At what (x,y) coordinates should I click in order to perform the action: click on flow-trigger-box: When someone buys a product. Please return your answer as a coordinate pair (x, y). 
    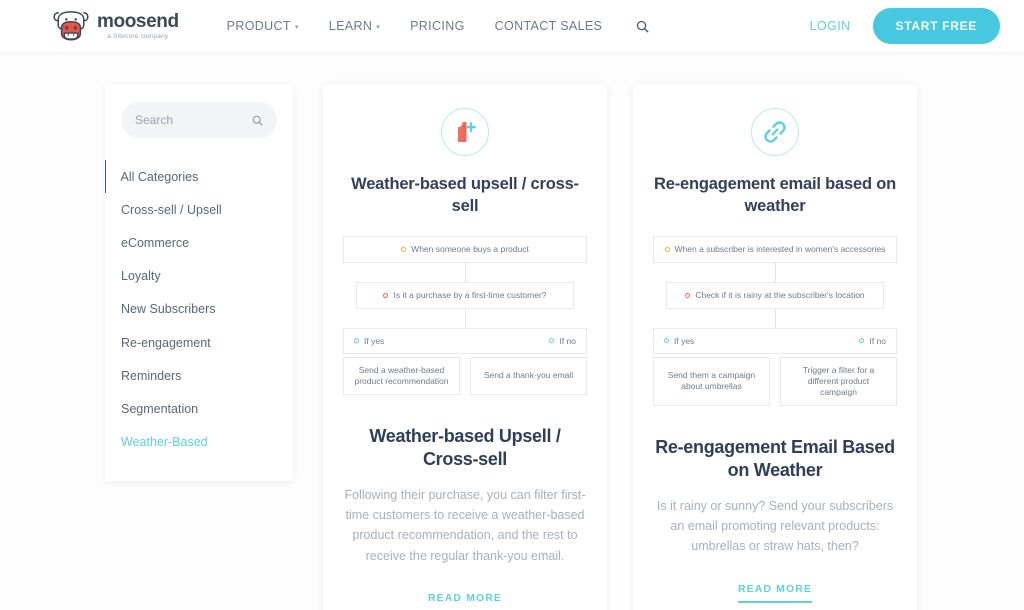
    Looking at the image, I should click on (465, 249).